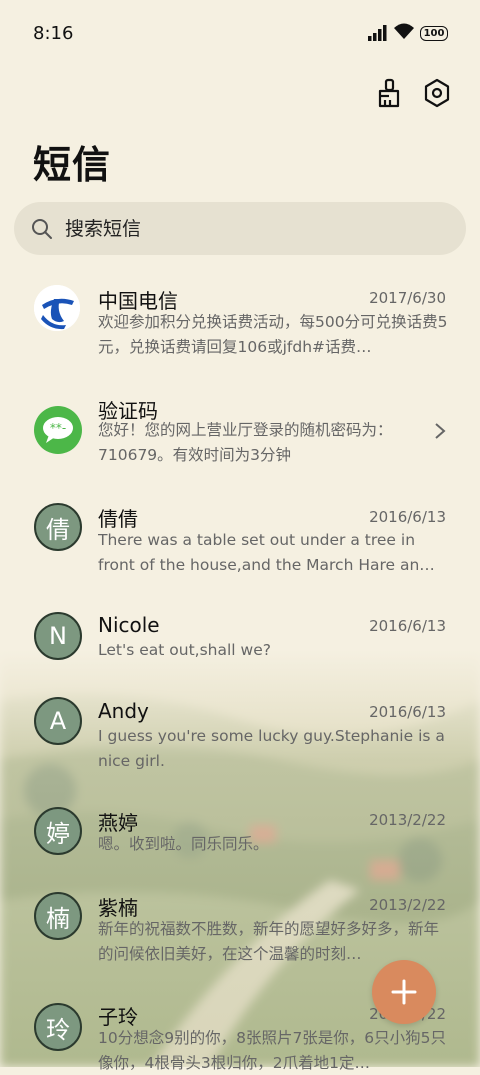 The width and height of the screenshot is (480, 1075). I want to click on top-actions, so click(413, 93).